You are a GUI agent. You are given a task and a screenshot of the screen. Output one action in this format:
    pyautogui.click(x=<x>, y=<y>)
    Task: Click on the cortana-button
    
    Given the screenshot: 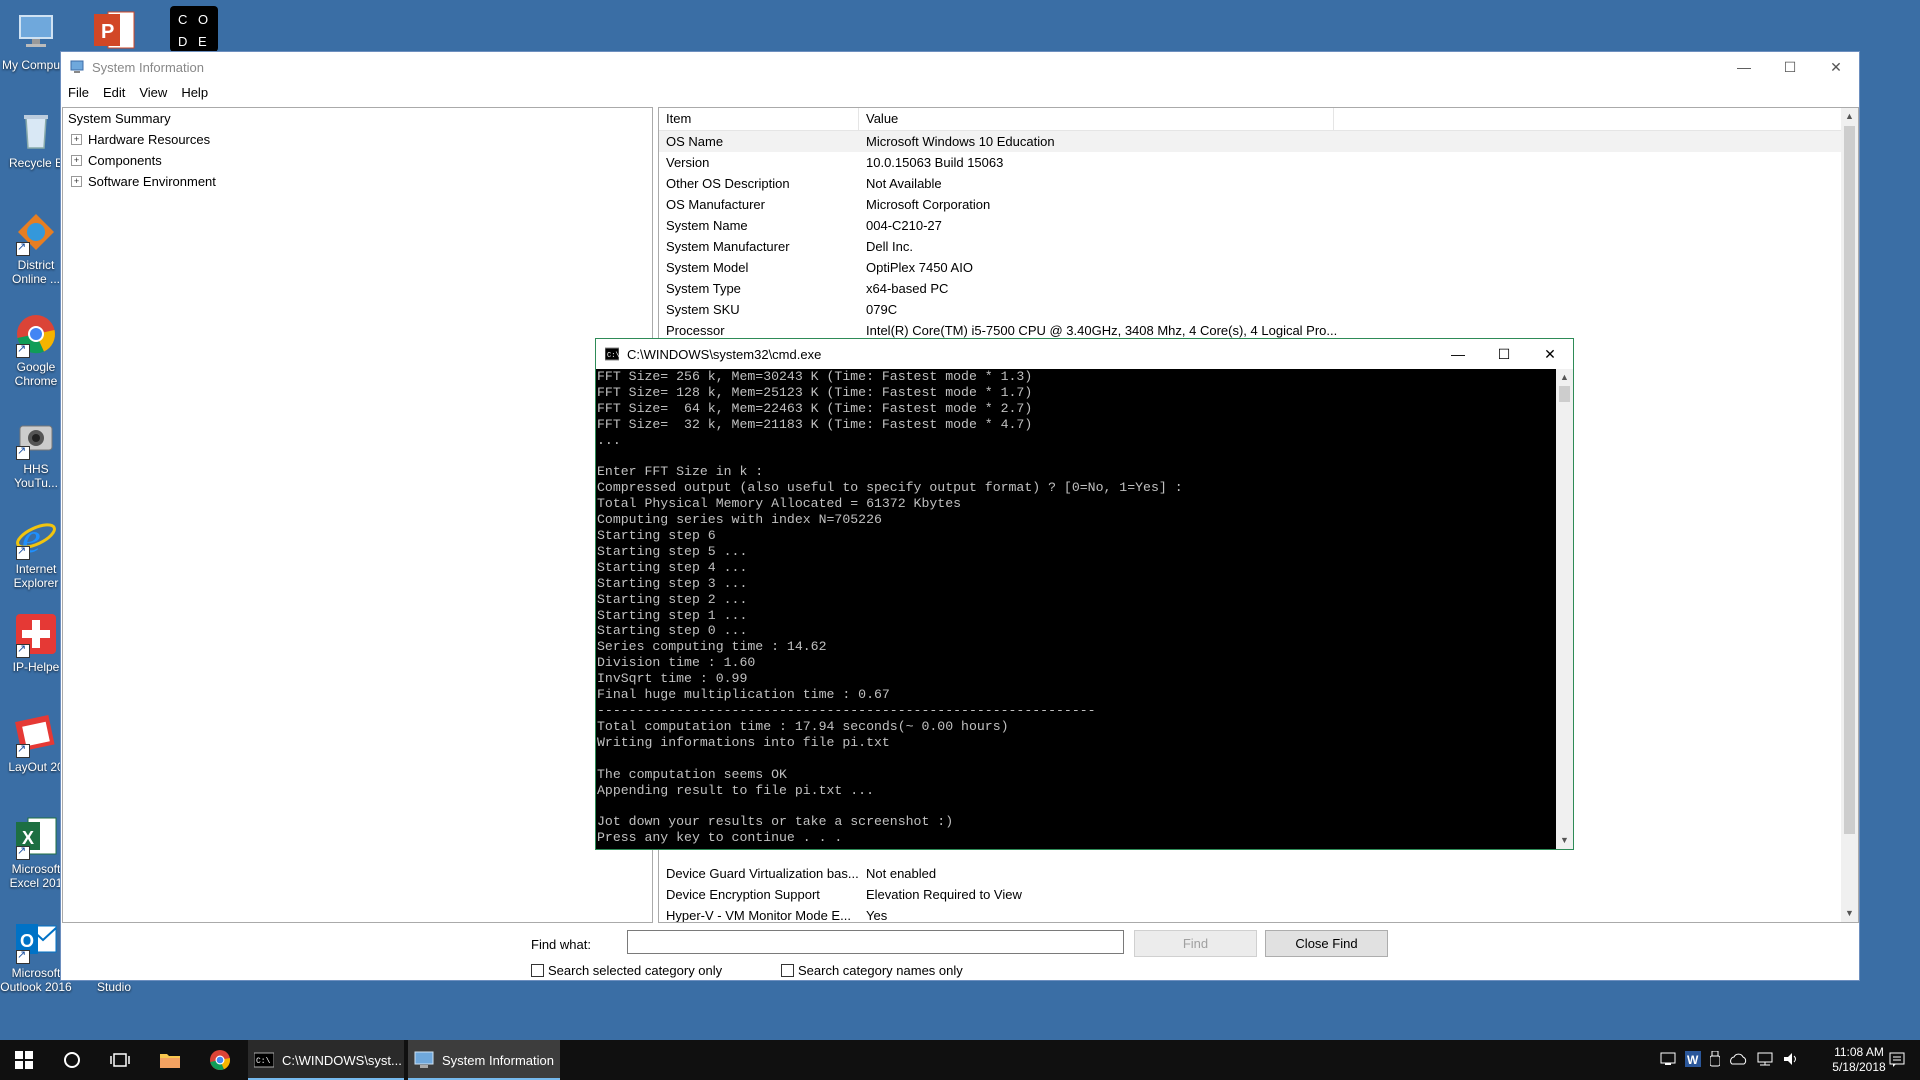 What is the action you would take?
    pyautogui.click(x=72, y=1060)
    